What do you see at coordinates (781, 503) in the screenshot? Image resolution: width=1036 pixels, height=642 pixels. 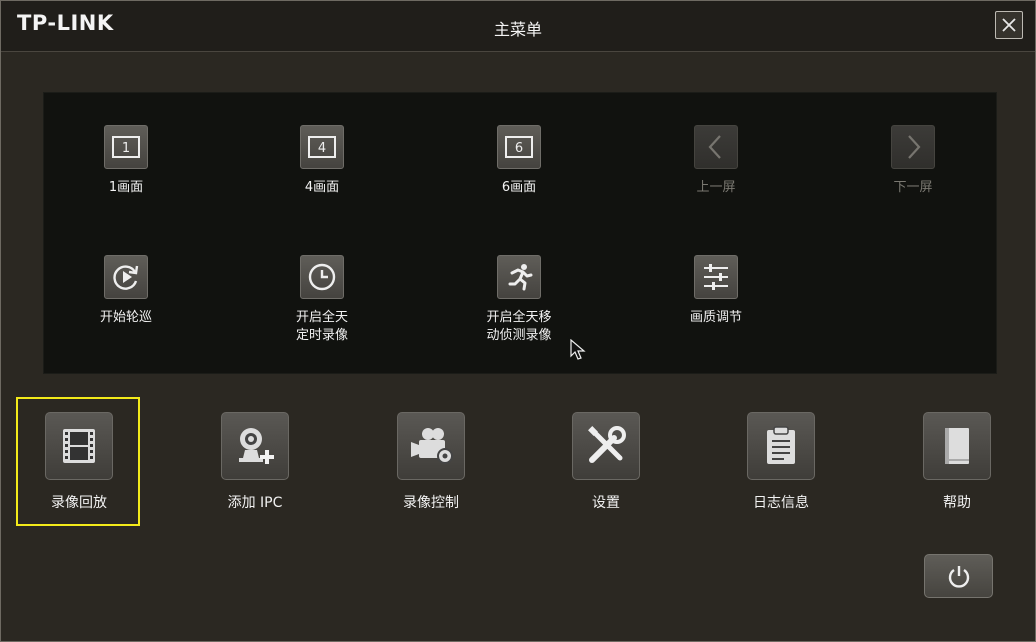 I see `log-info-label: 日志信息` at bounding box center [781, 503].